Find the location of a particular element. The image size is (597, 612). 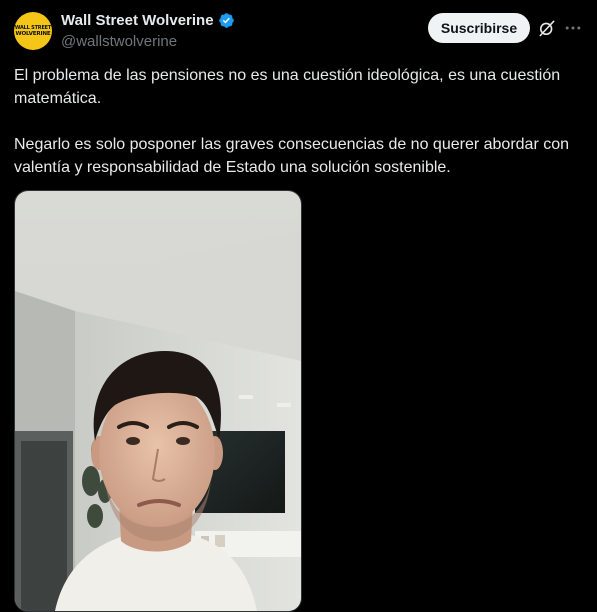

verified-badge-icon is located at coordinates (226, 20).